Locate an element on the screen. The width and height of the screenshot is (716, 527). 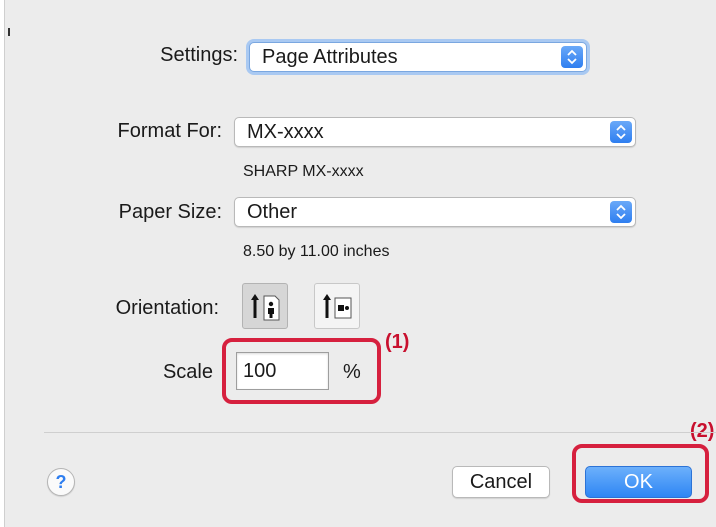
scale-highlight-box is located at coordinates (301, 371).